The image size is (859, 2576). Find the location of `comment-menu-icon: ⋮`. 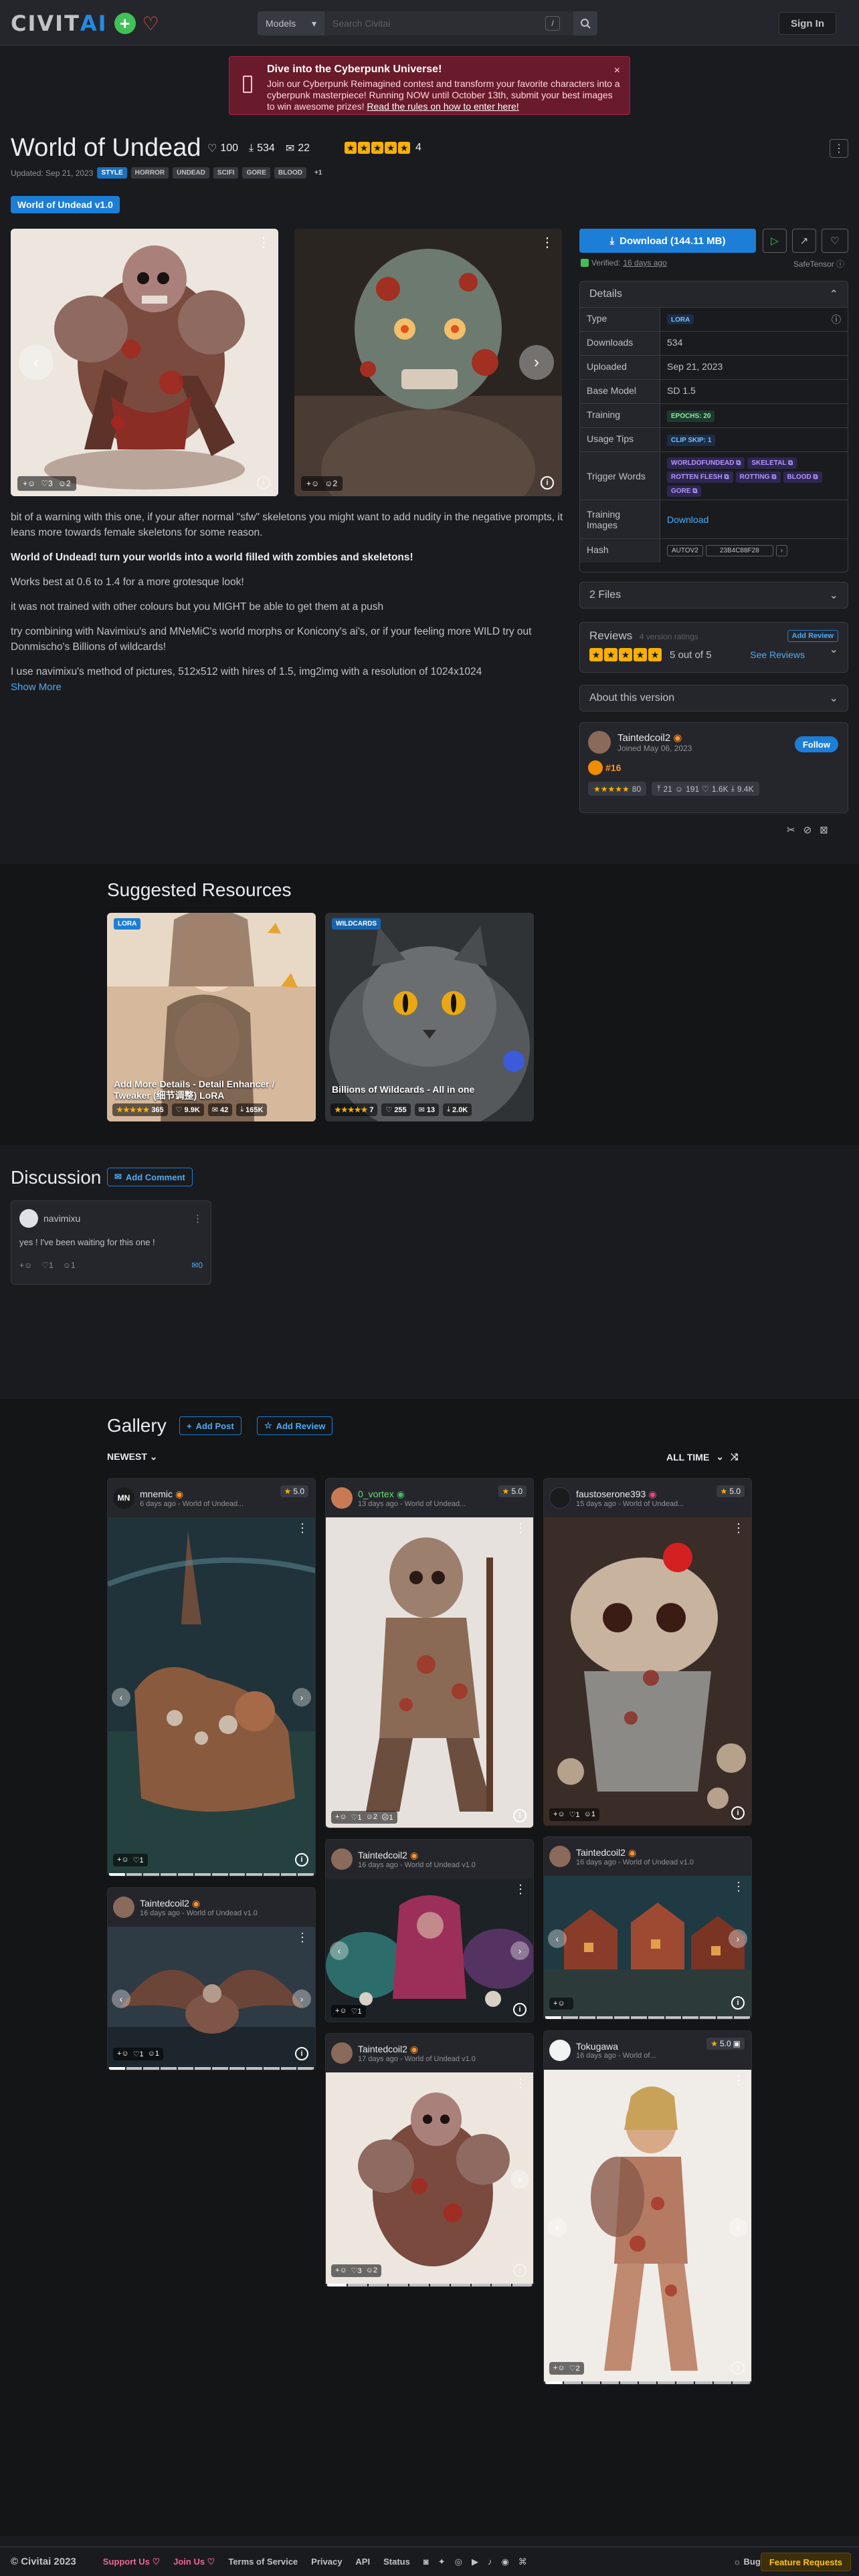

comment-menu-icon: ⋮ is located at coordinates (198, 1218).